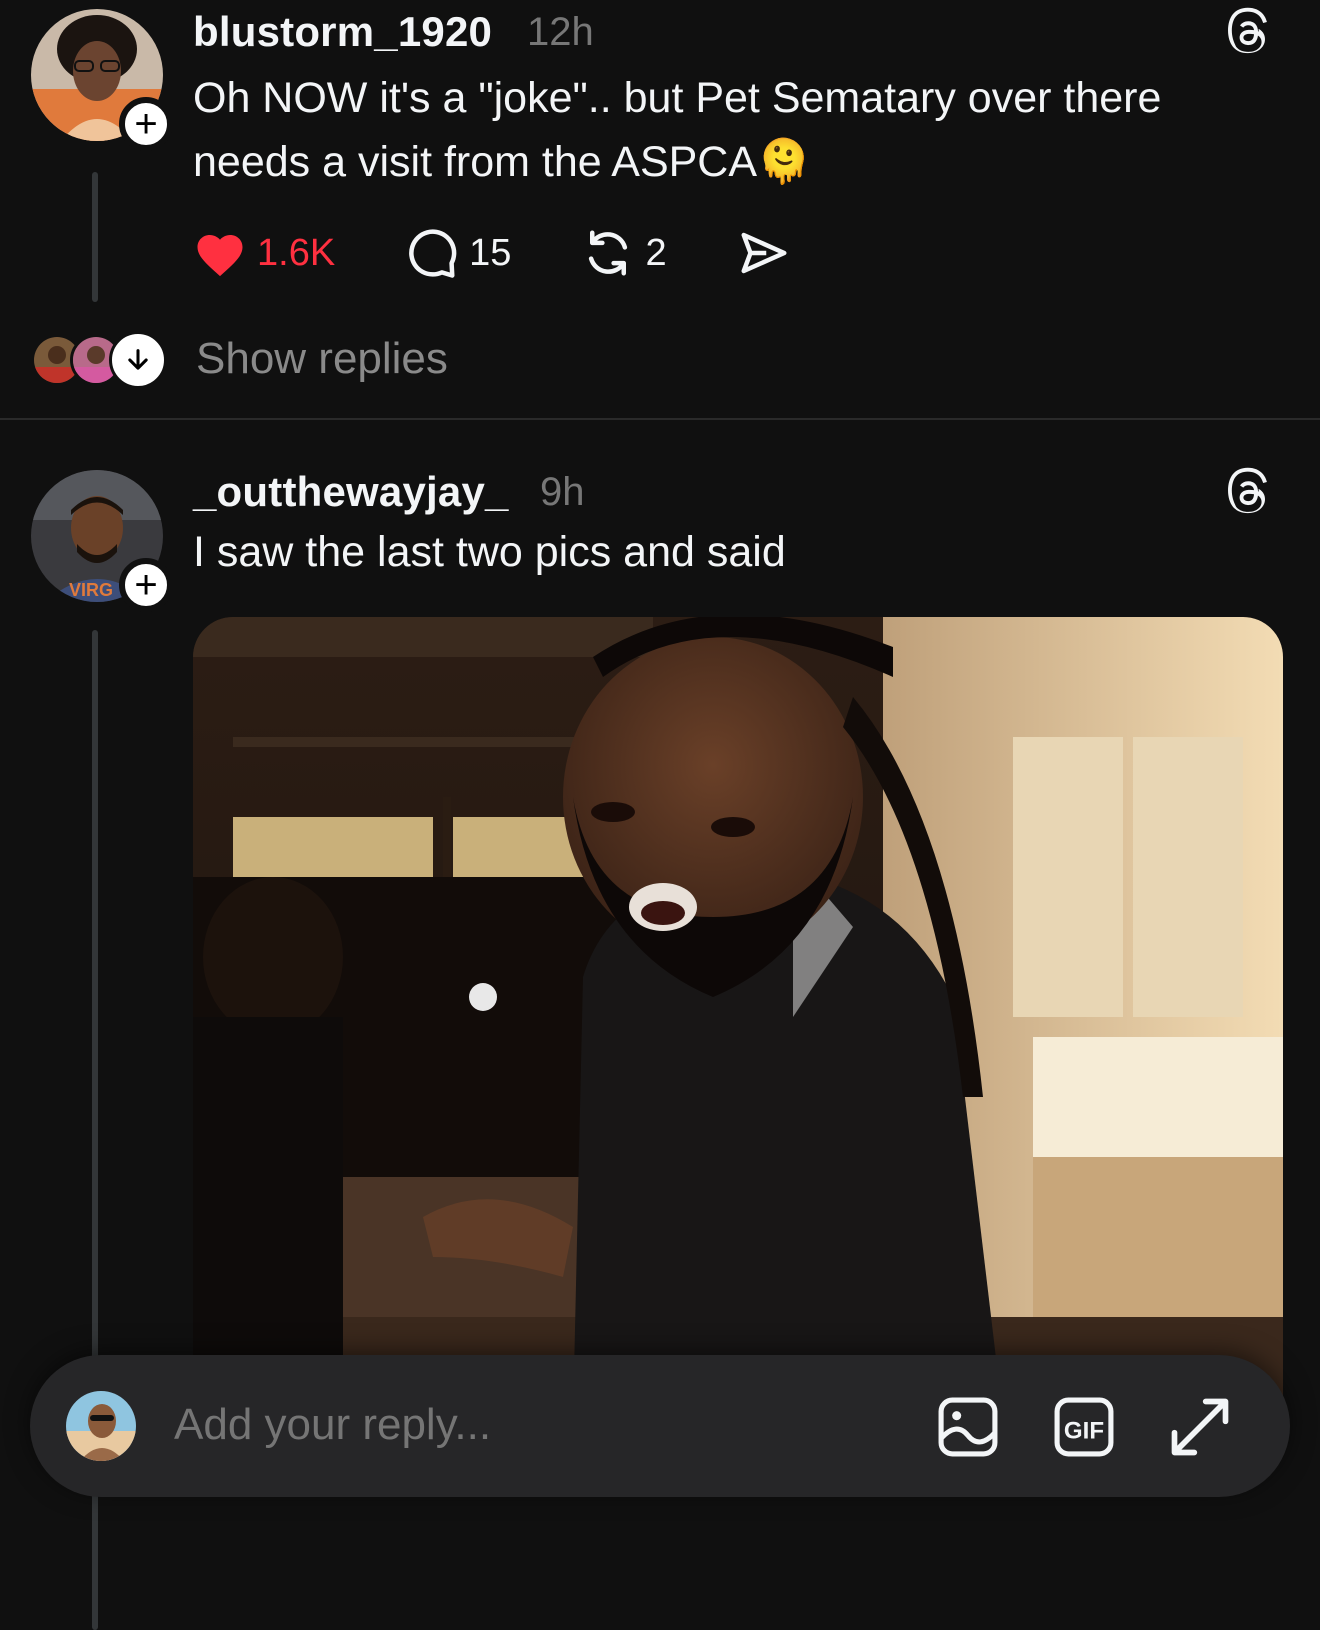 This screenshot has width=1320, height=1630. I want to click on thread-line, so click(95, 237).